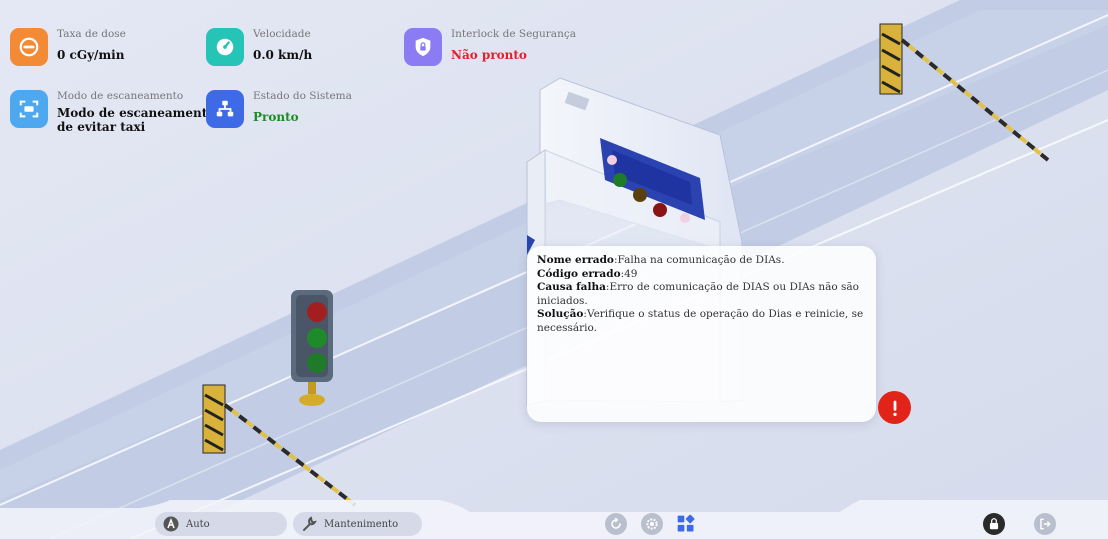  Describe the element at coordinates (629, 273) in the screenshot. I see `error-code-value: :49` at that location.